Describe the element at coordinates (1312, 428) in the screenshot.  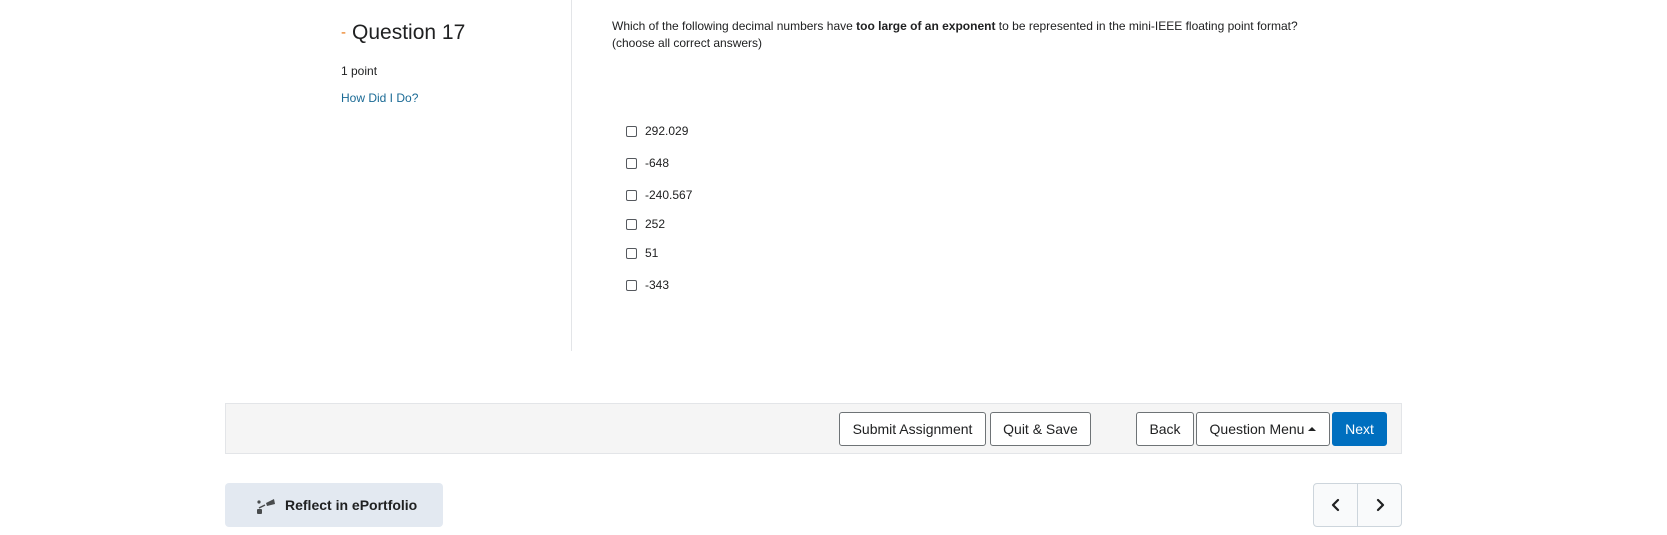
I see `caret-up-icon` at that location.